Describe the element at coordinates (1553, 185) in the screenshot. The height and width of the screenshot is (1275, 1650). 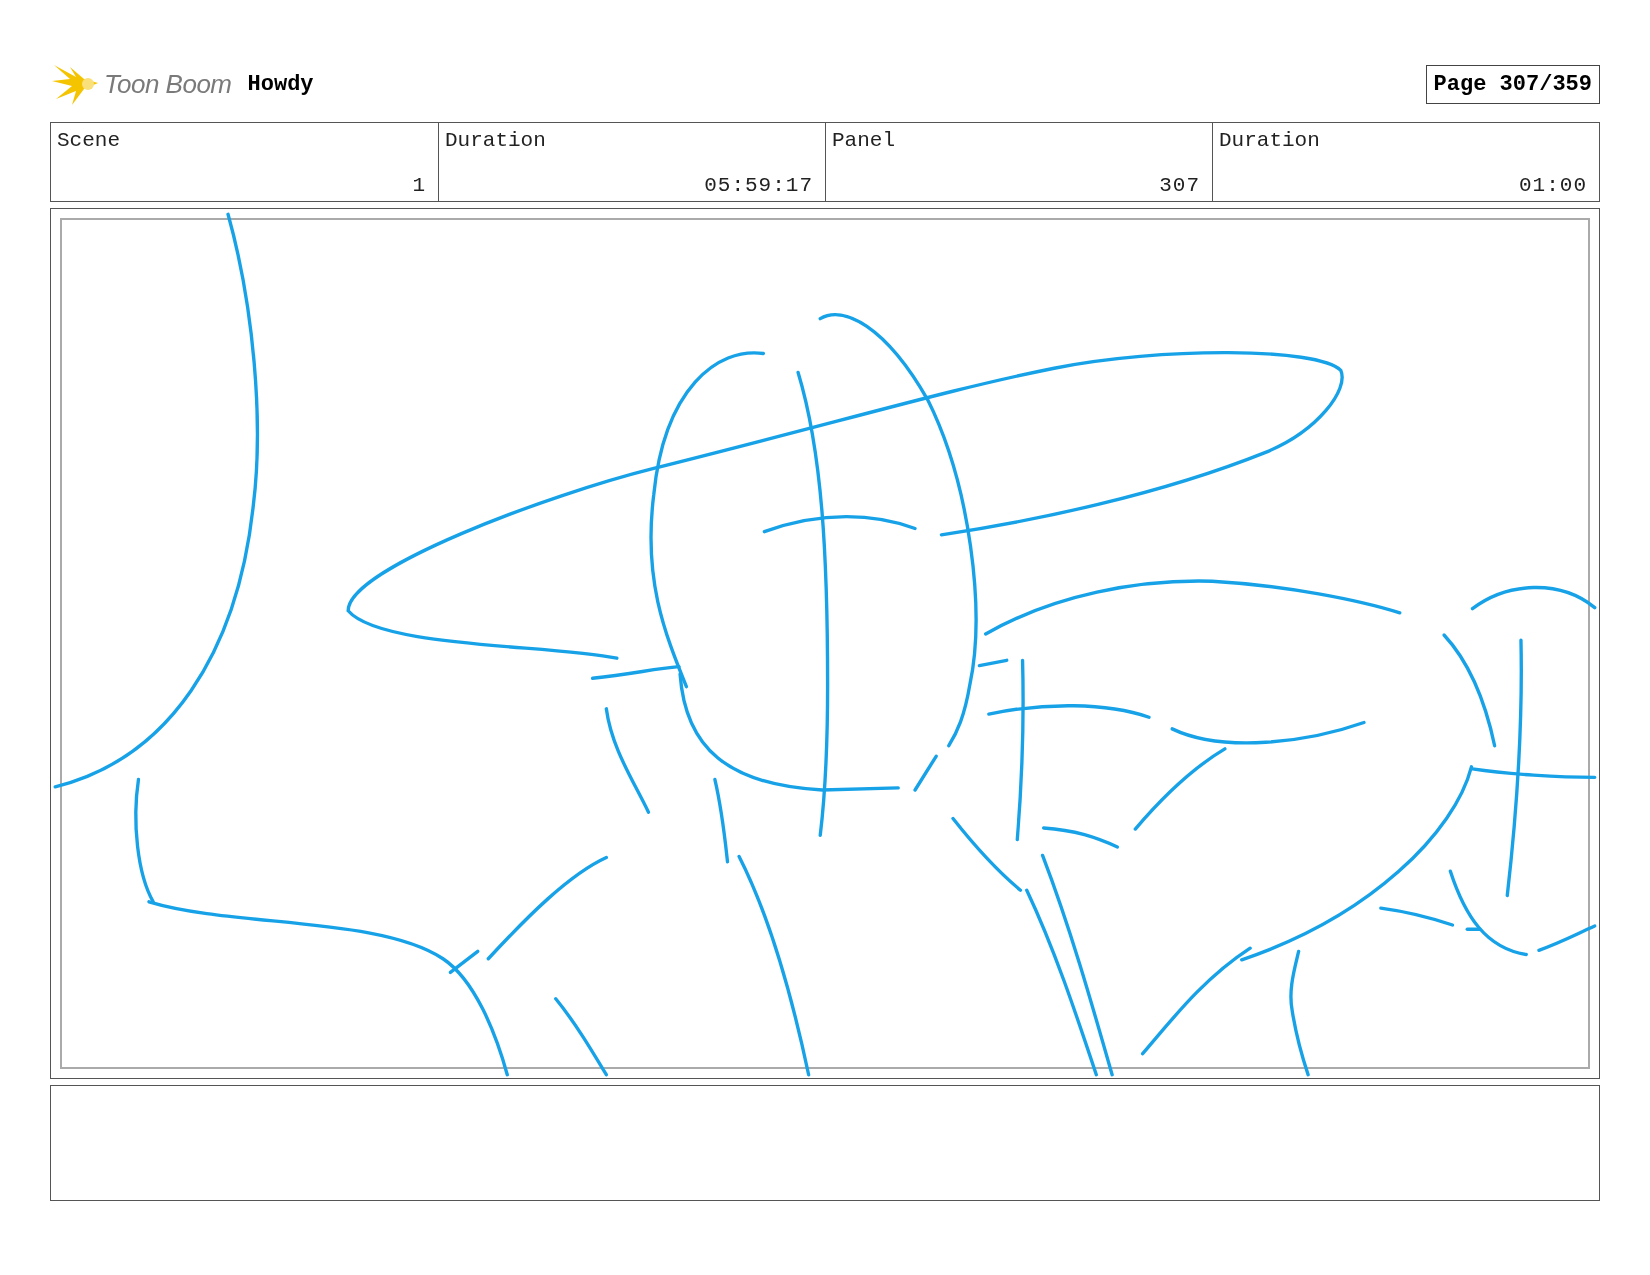
I see `field-value: 01:00` at that location.